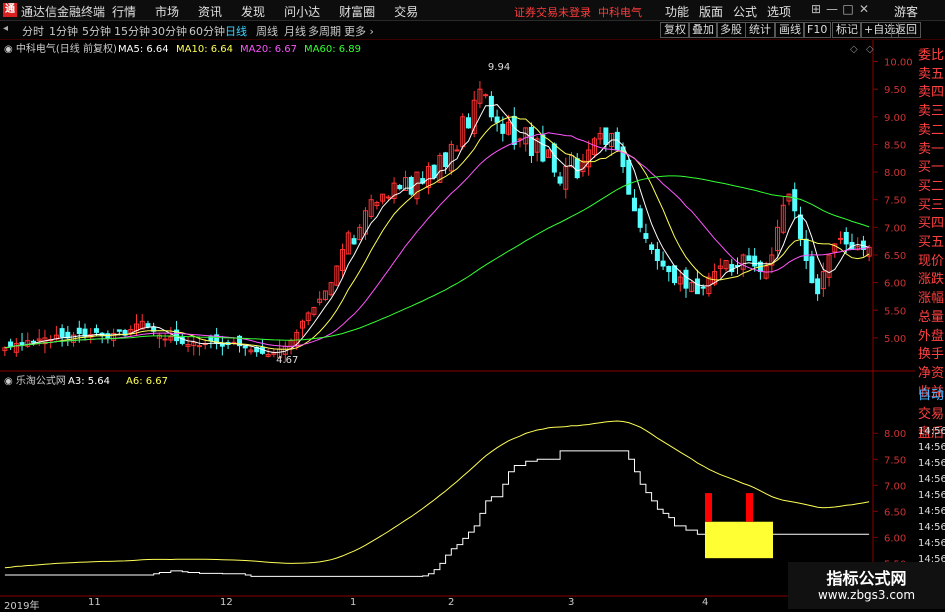 The width and height of the screenshot is (945, 612). Describe the element at coordinates (124, 11) in the screenshot. I see `menu-quotes: 行情` at that location.